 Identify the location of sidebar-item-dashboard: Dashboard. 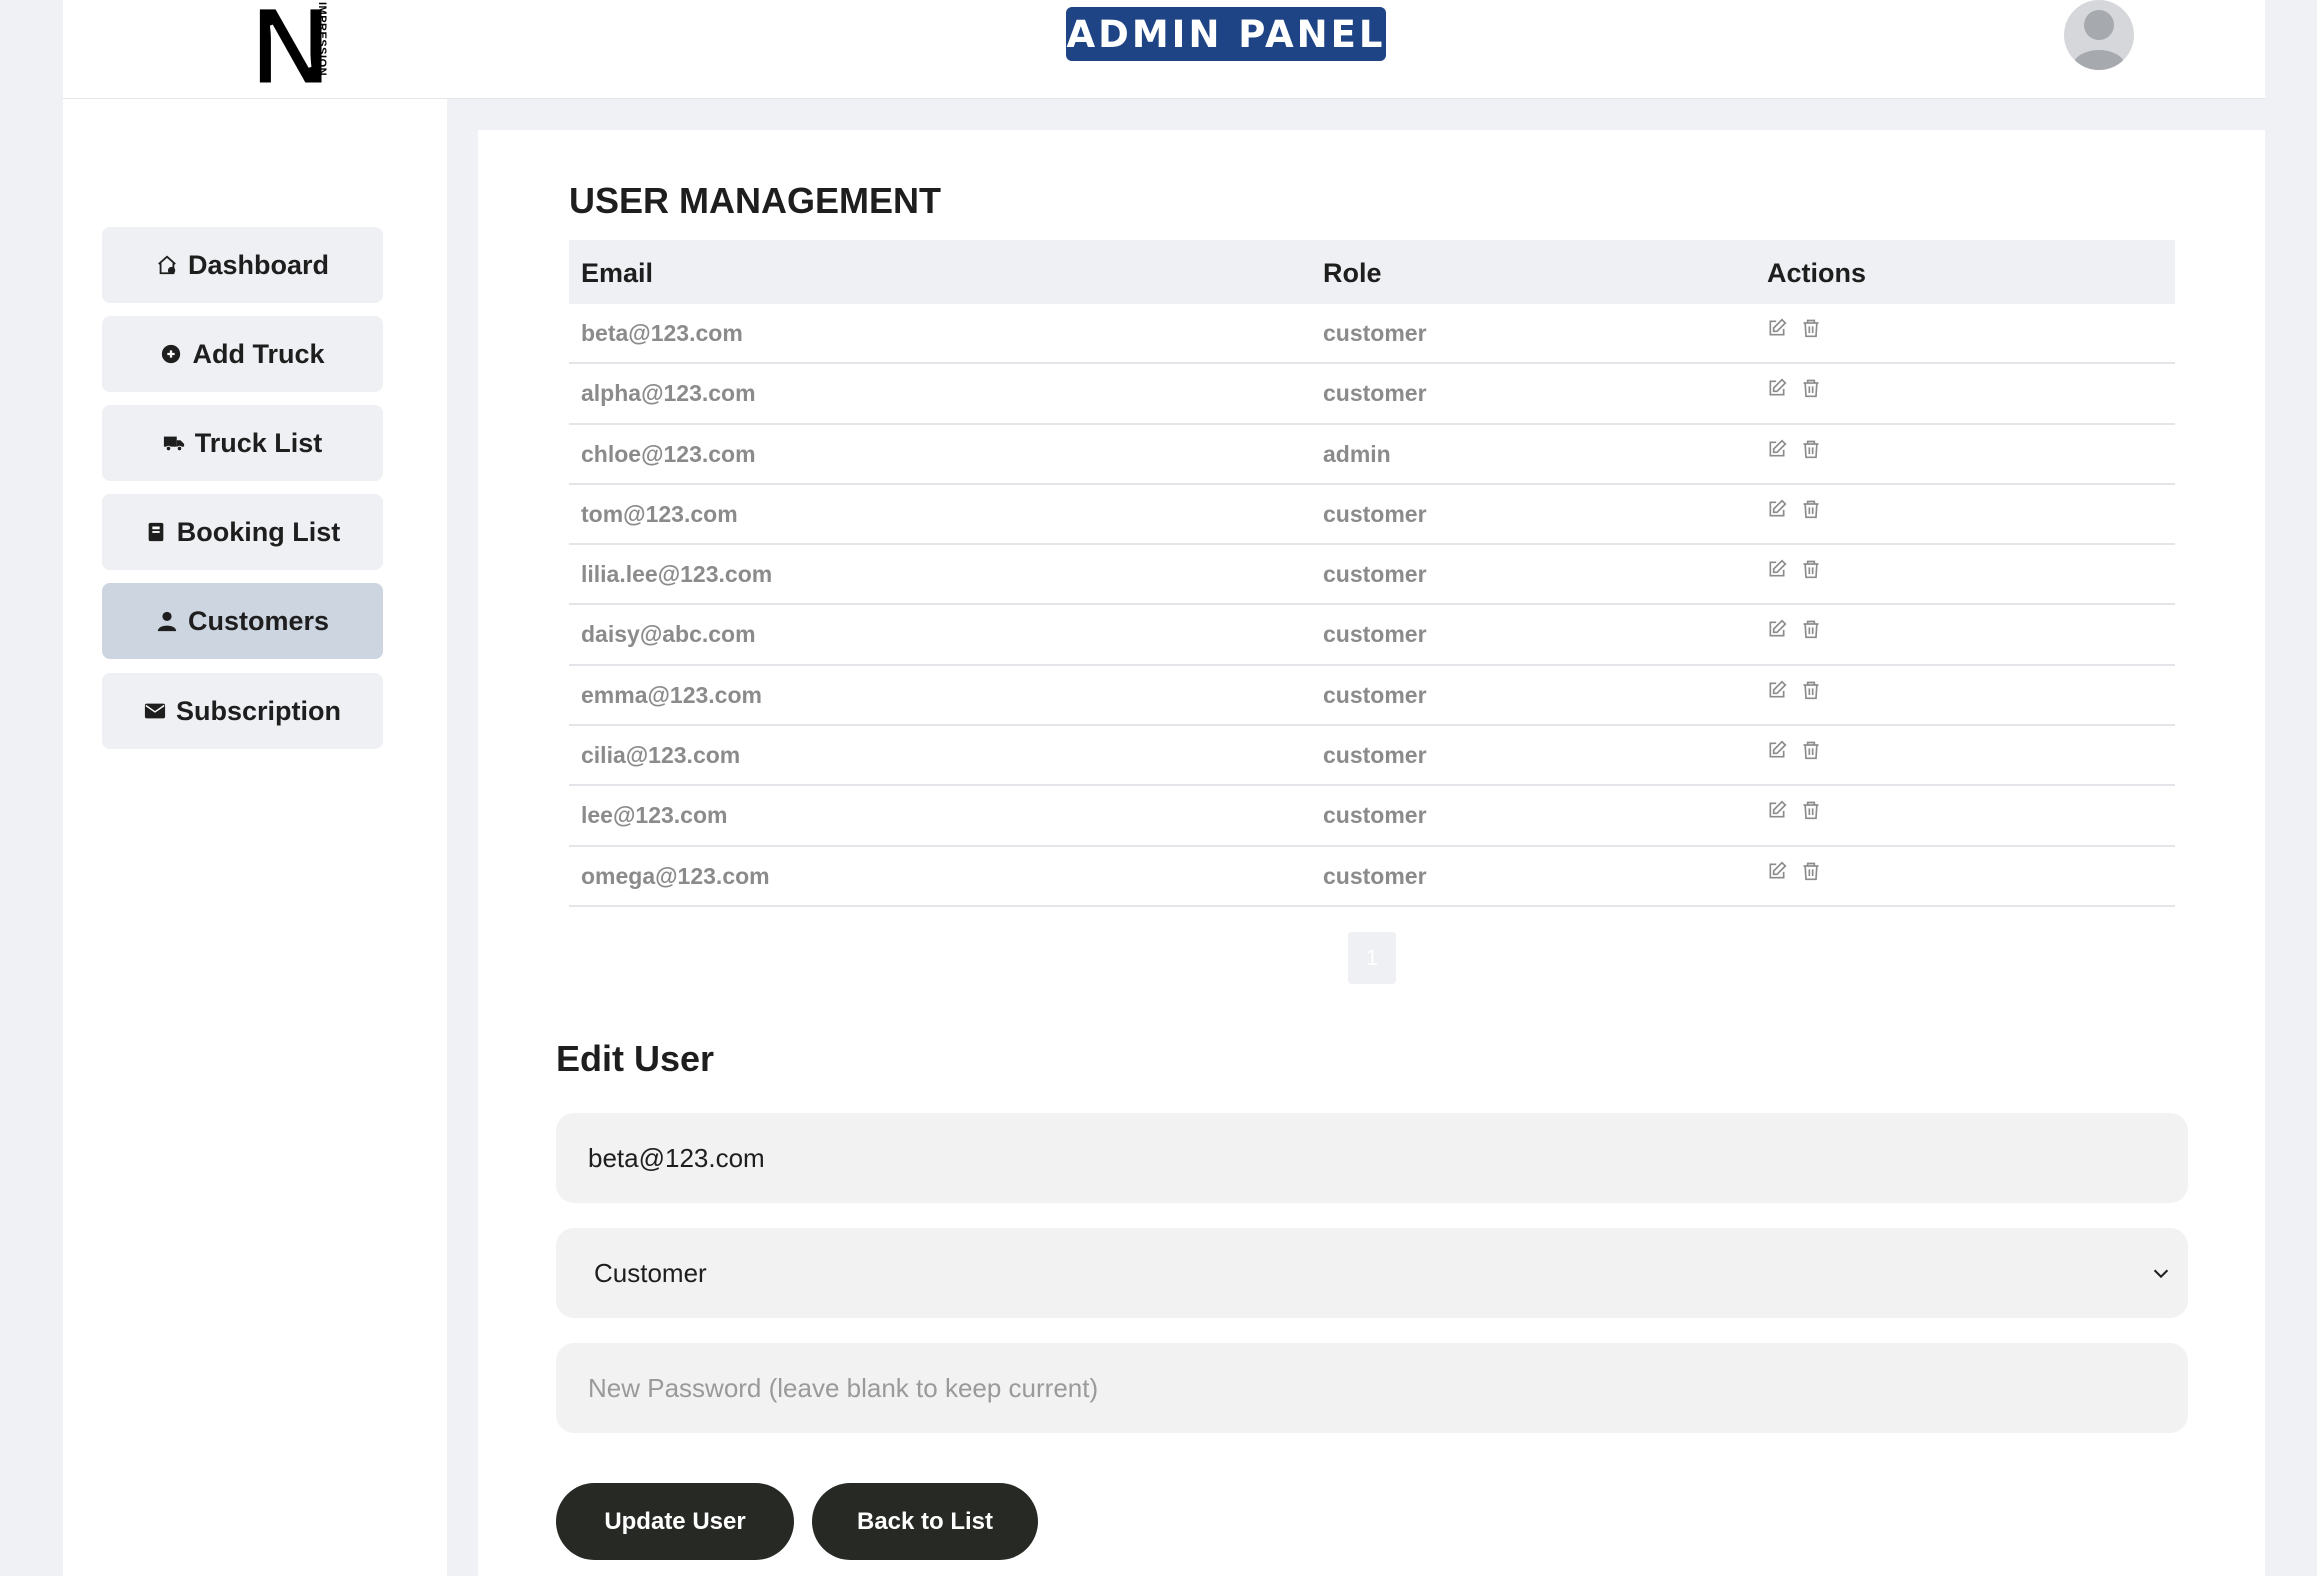
(242, 265).